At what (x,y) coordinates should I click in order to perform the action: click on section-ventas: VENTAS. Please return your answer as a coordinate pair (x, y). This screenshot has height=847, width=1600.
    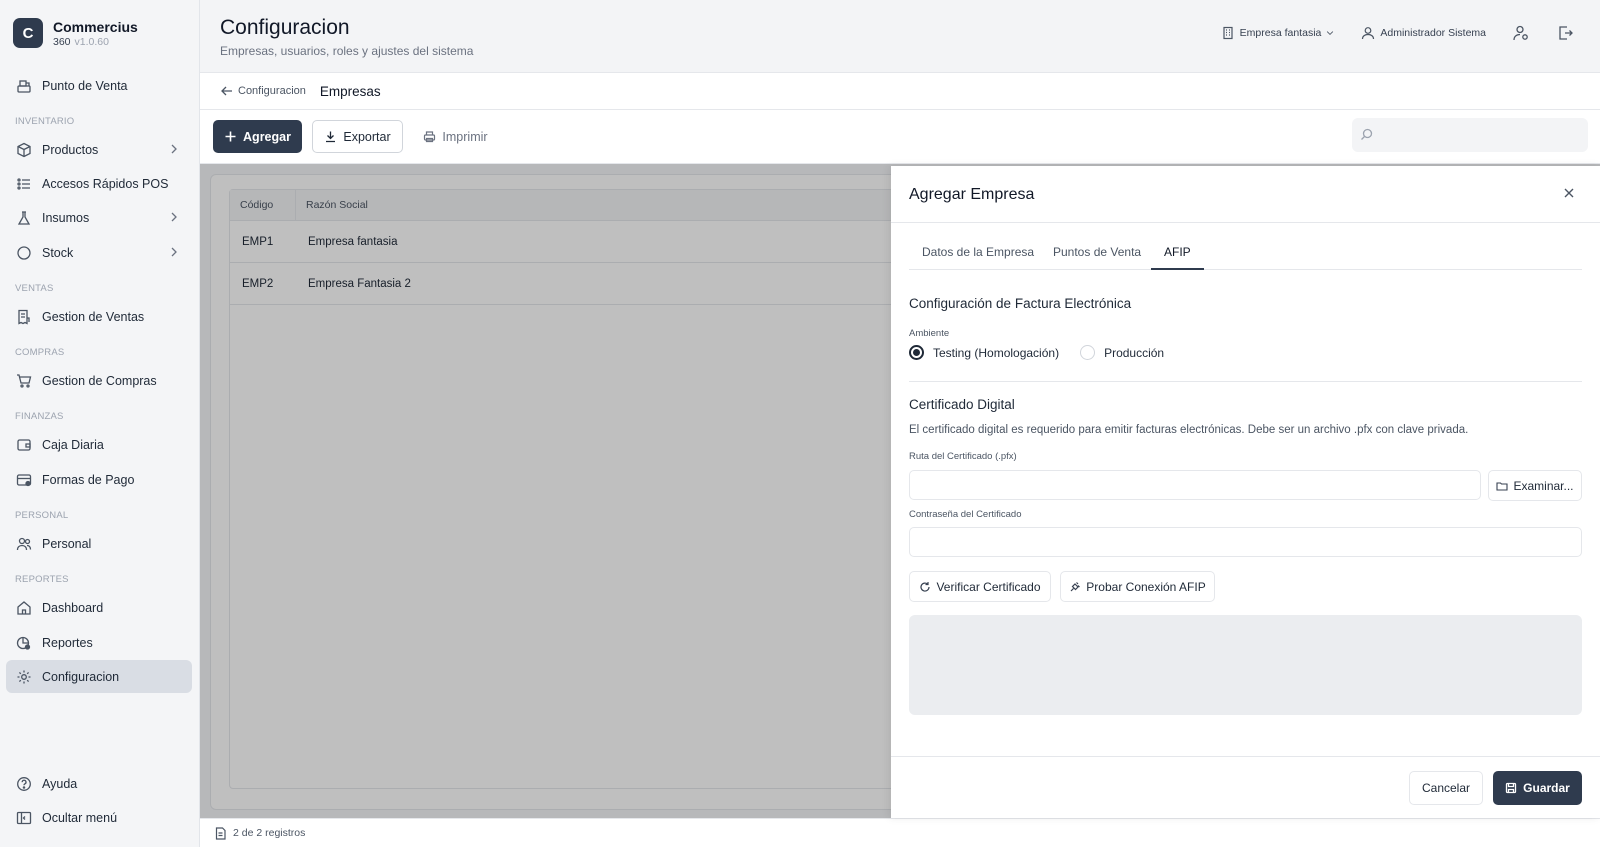
    Looking at the image, I should click on (34, 288).